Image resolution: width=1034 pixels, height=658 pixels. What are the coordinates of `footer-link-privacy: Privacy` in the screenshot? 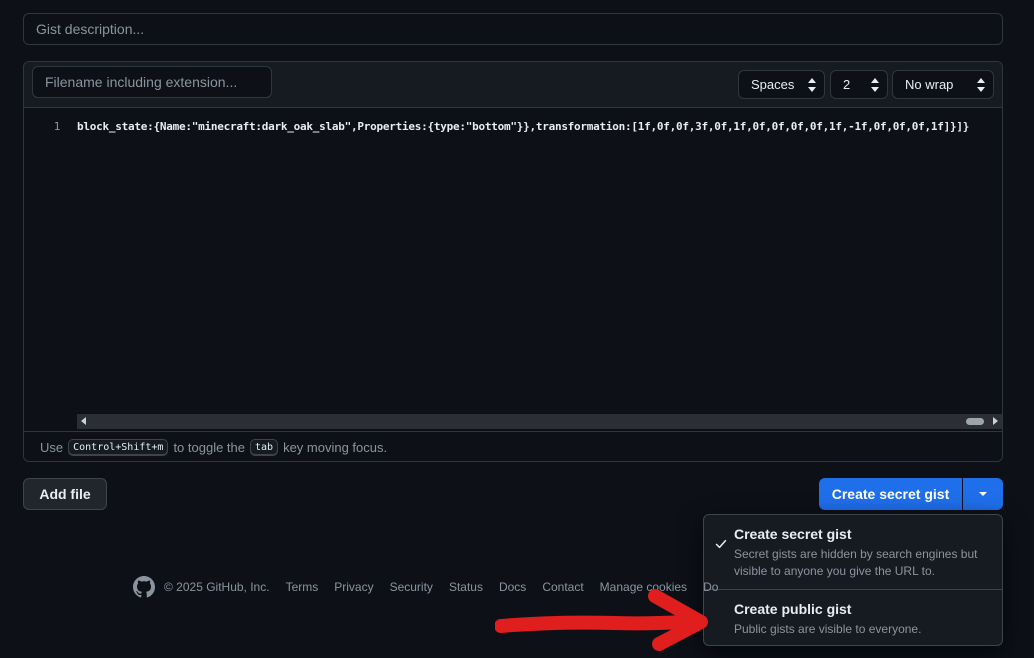 It's located at (353, 587).